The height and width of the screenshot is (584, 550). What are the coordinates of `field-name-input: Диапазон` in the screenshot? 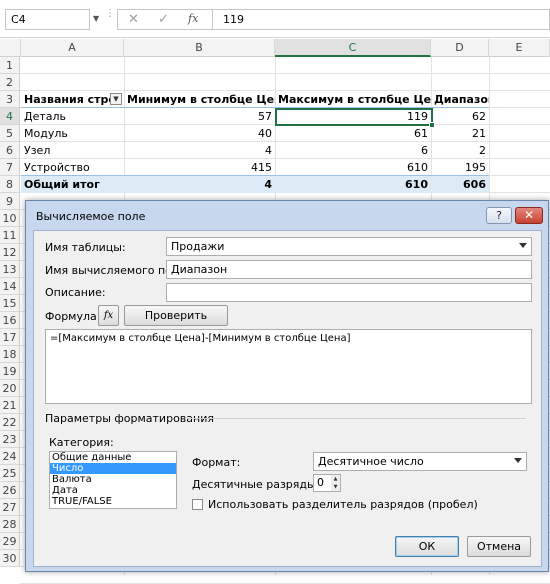 It's located at (349, 269).